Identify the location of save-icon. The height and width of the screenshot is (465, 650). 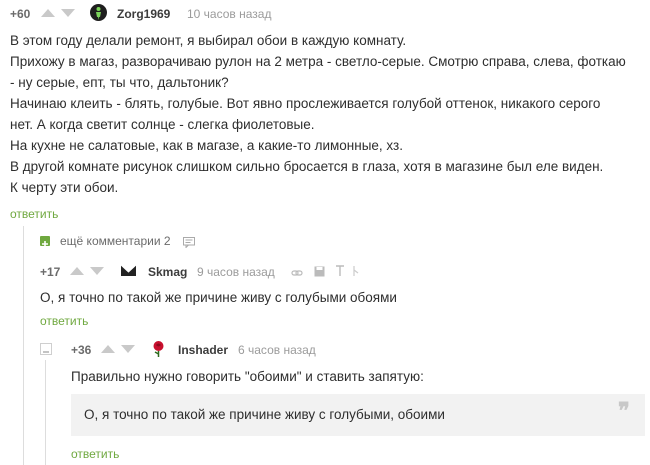
(319, 273).